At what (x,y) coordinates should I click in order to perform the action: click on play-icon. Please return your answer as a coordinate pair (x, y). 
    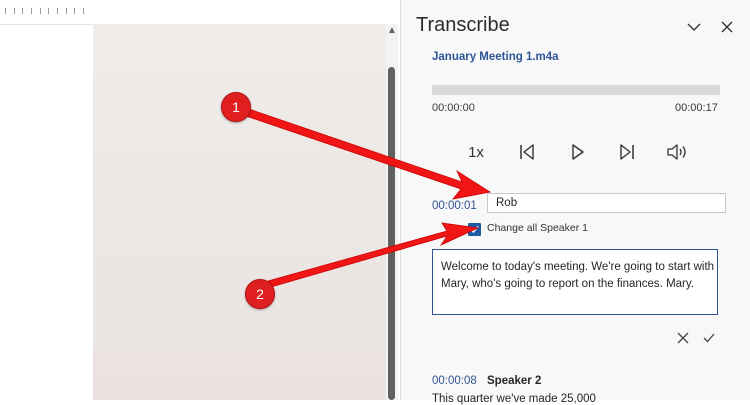
    Looking at the image, I should click on (578, 152).